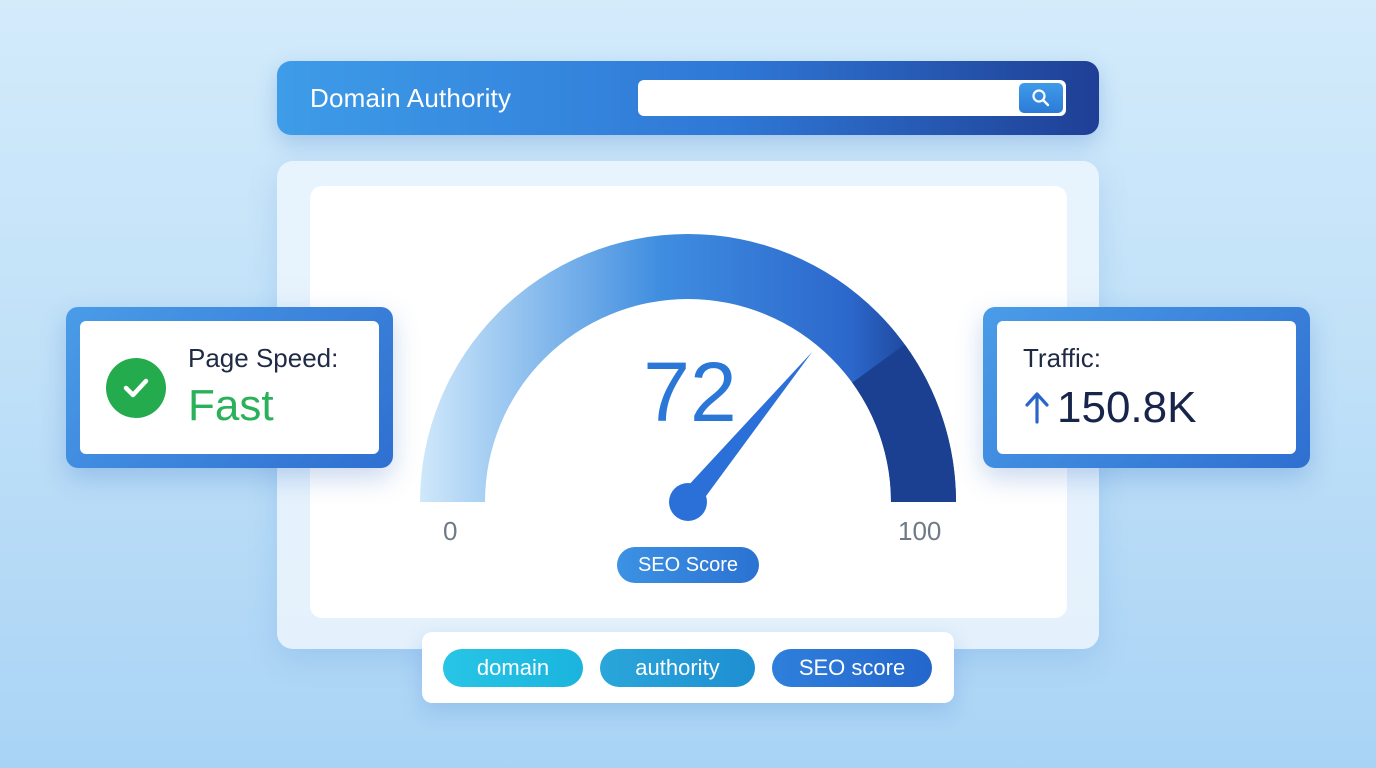  I want to click on gauge-max-label: 100, so click(920, 531).